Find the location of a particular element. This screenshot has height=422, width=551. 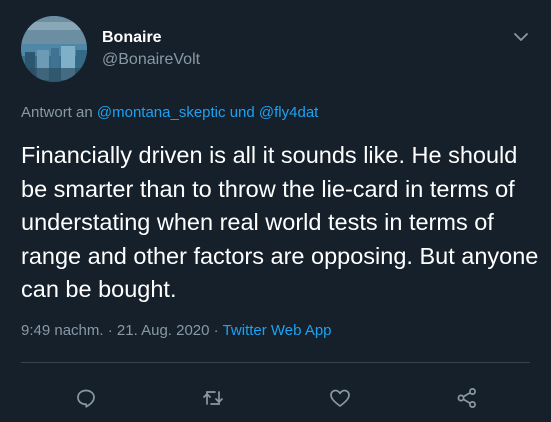

tweet-date: 21. Aug. 2020 is located at coordinates (163, 330).